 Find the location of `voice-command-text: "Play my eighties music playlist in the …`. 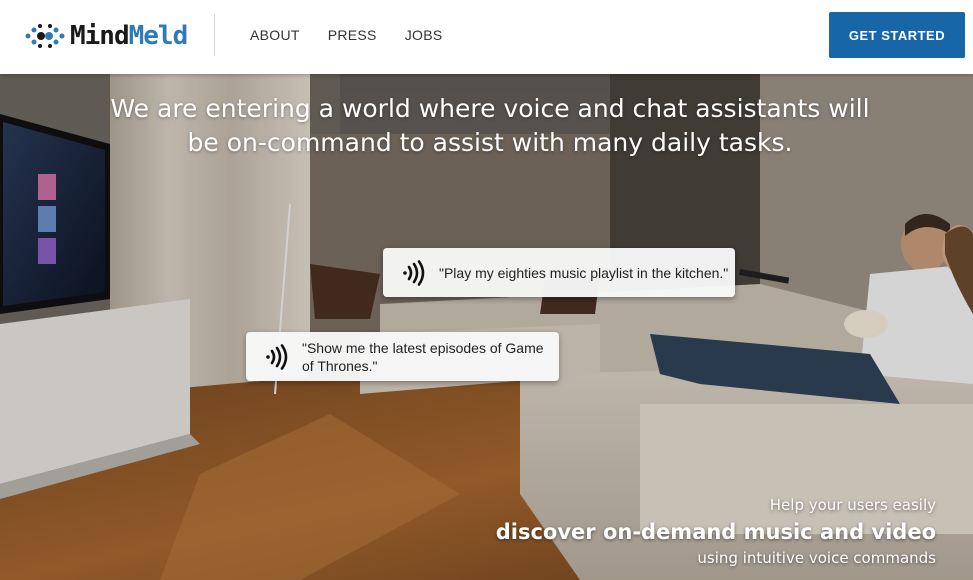

voice-command-text: "Play my eighties music playlist in the … is located at coordinates (584, 272).